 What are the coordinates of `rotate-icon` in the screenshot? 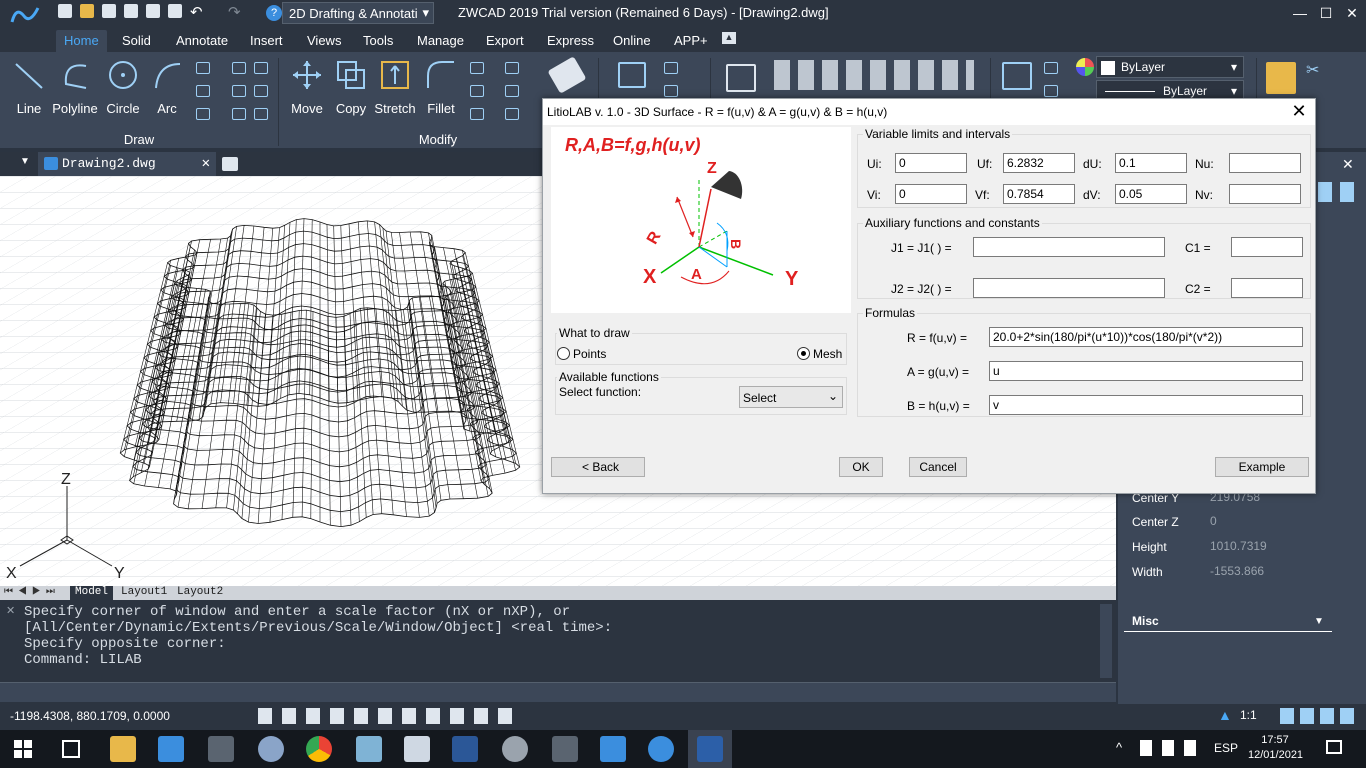 It's located at (512, 68).